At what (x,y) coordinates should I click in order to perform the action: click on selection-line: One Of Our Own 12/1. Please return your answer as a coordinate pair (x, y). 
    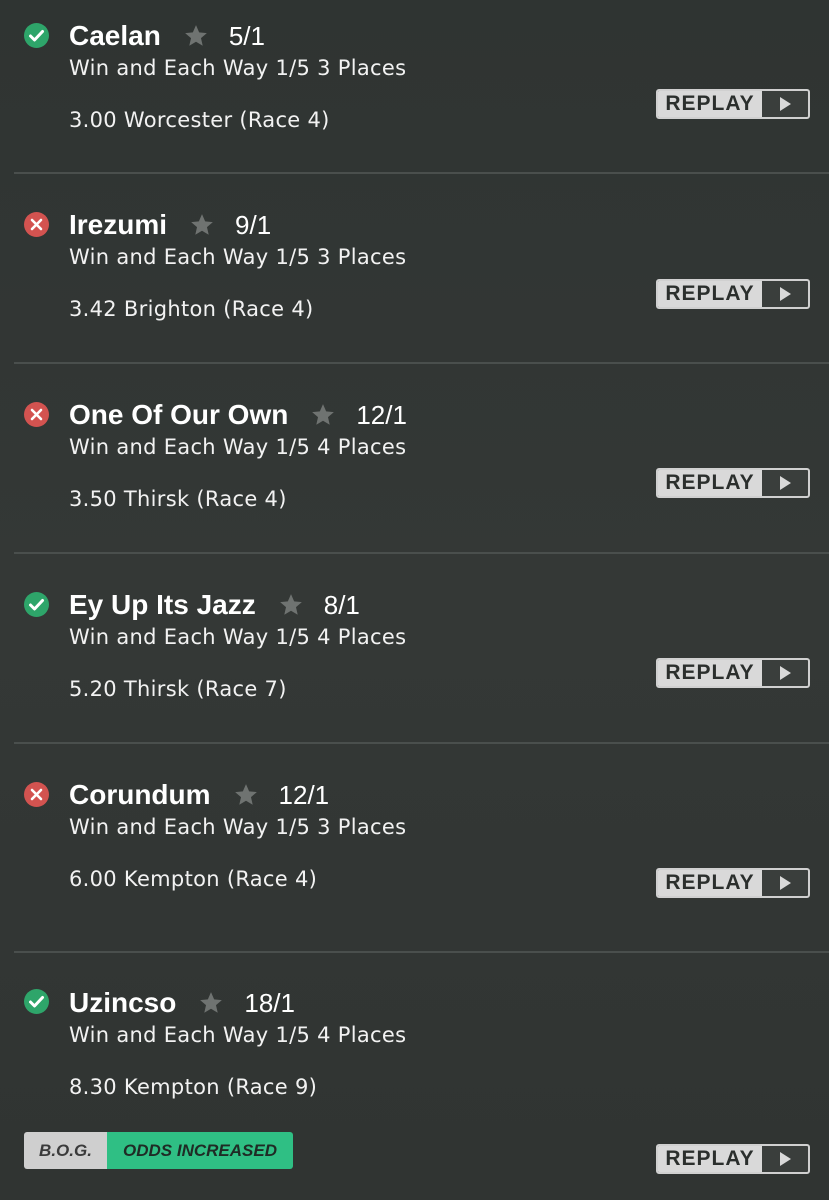
    Looking at the image, I should click on (238, 415).